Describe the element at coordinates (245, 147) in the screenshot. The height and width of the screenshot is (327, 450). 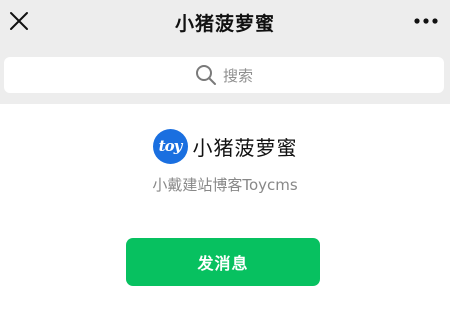
I see `account-name: 小猪菠萝蜜` at that location.